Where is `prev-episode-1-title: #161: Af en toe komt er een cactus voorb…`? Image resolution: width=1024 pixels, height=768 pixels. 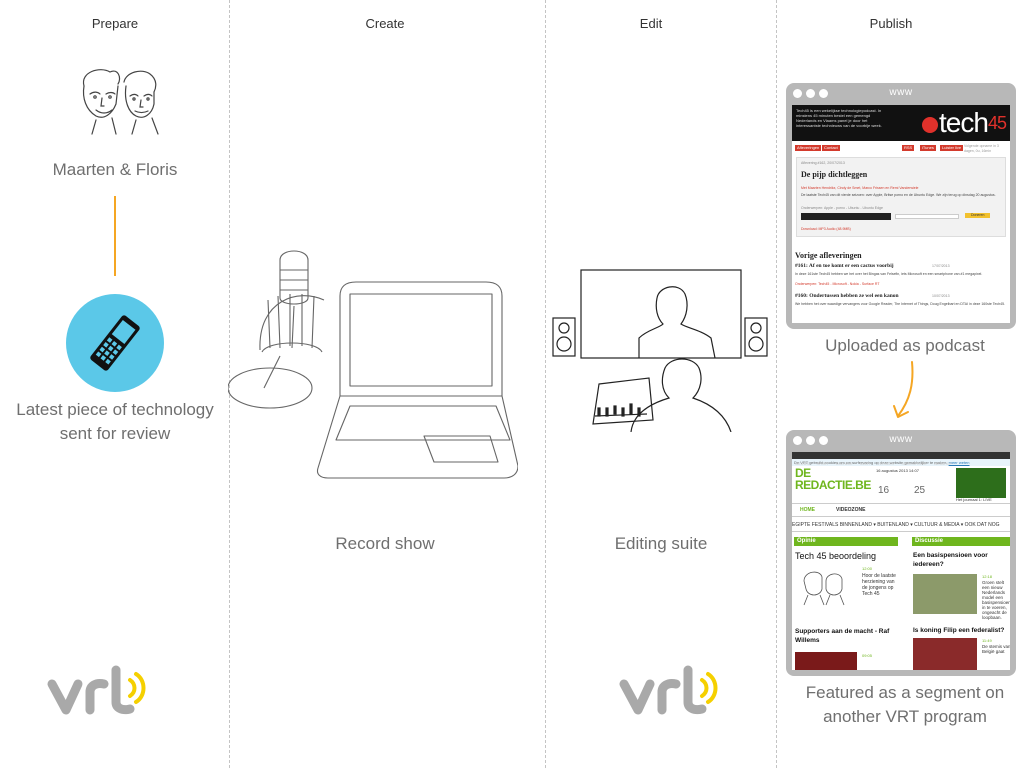 prev-episode-1-title: #161: Af en toe komt er een cactus voorb… is located at coordinates (844, 266).